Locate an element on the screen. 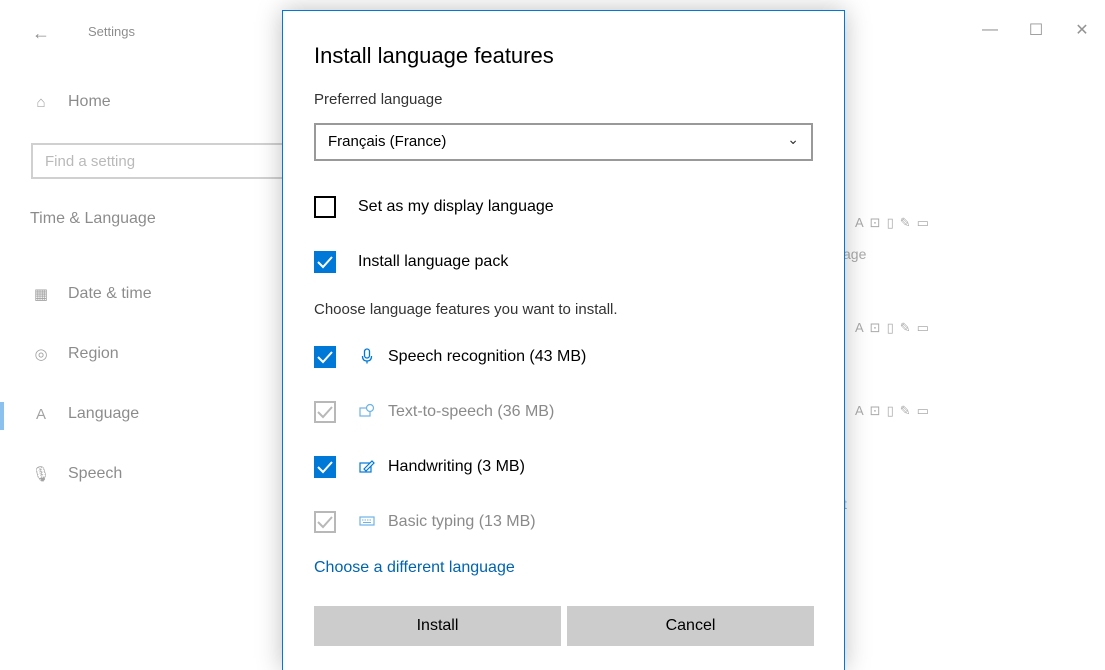 Image resolution: width=1105 pixels, height=670 pixels. feature-speech-recognition: Speech recognition (43 MB) is located at coordinates (450, 357).